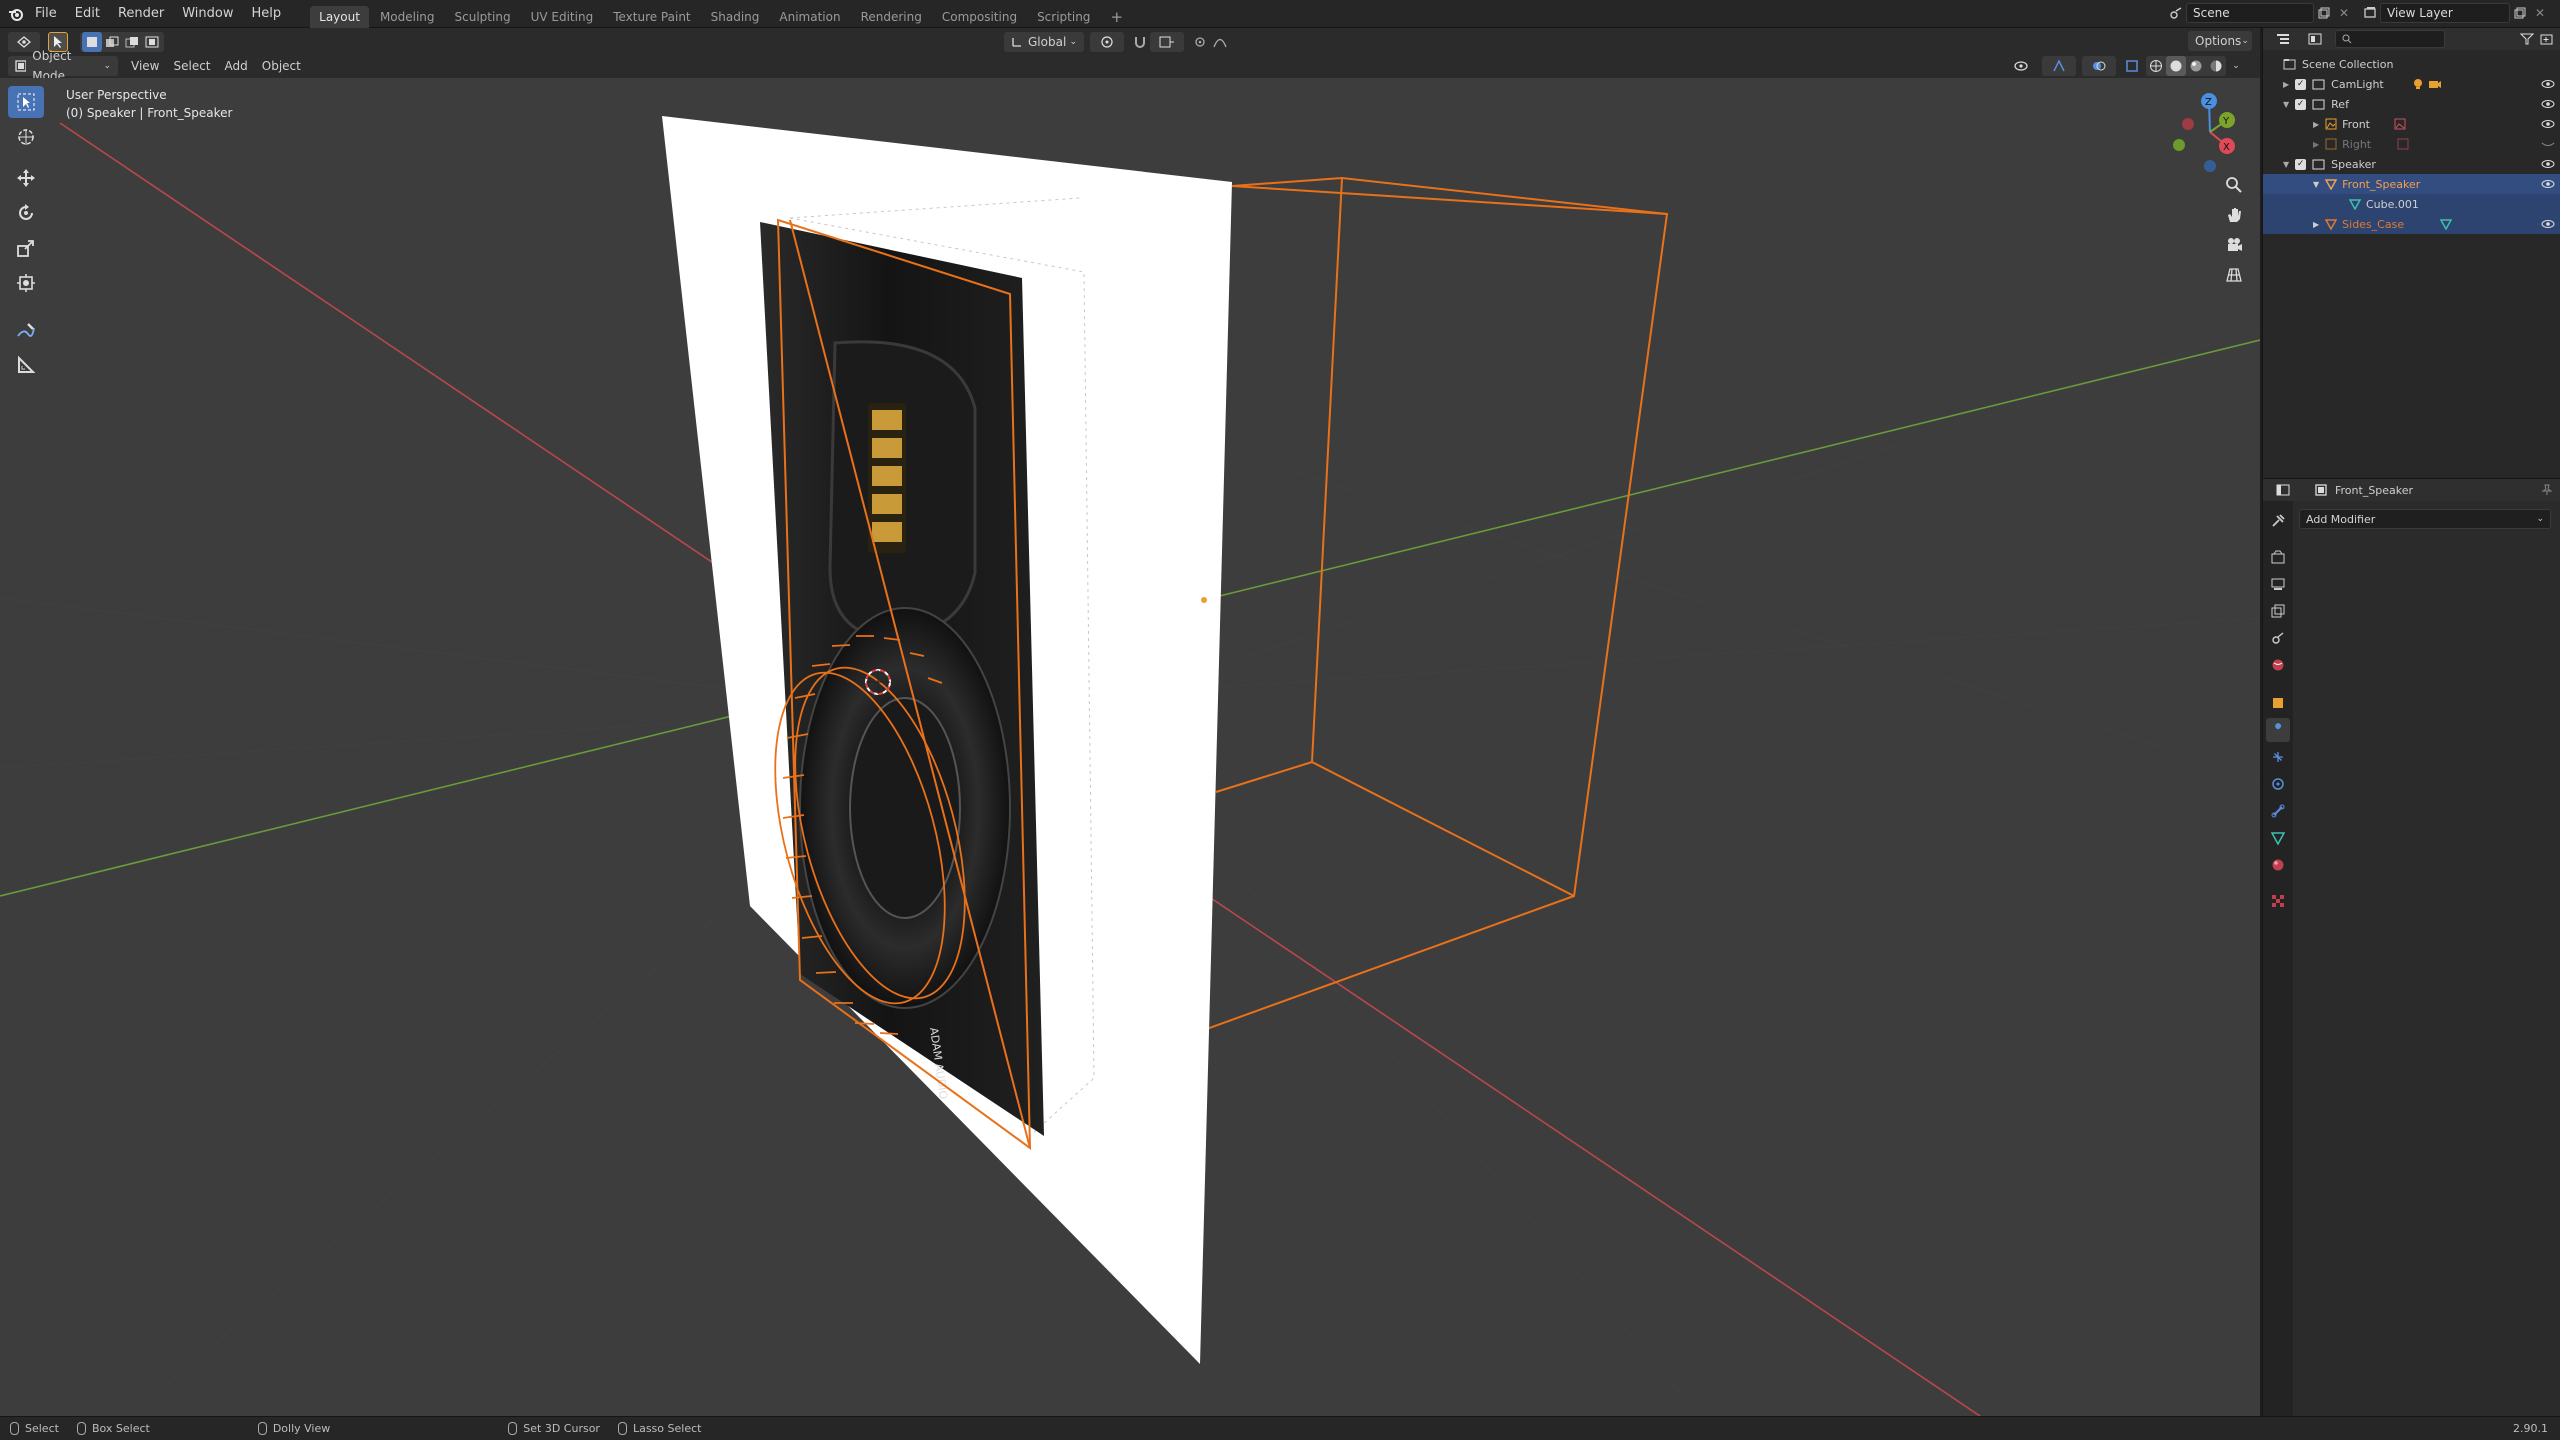  I want to click on outliner-row-front: ▶ Front, so click(2411, 124).